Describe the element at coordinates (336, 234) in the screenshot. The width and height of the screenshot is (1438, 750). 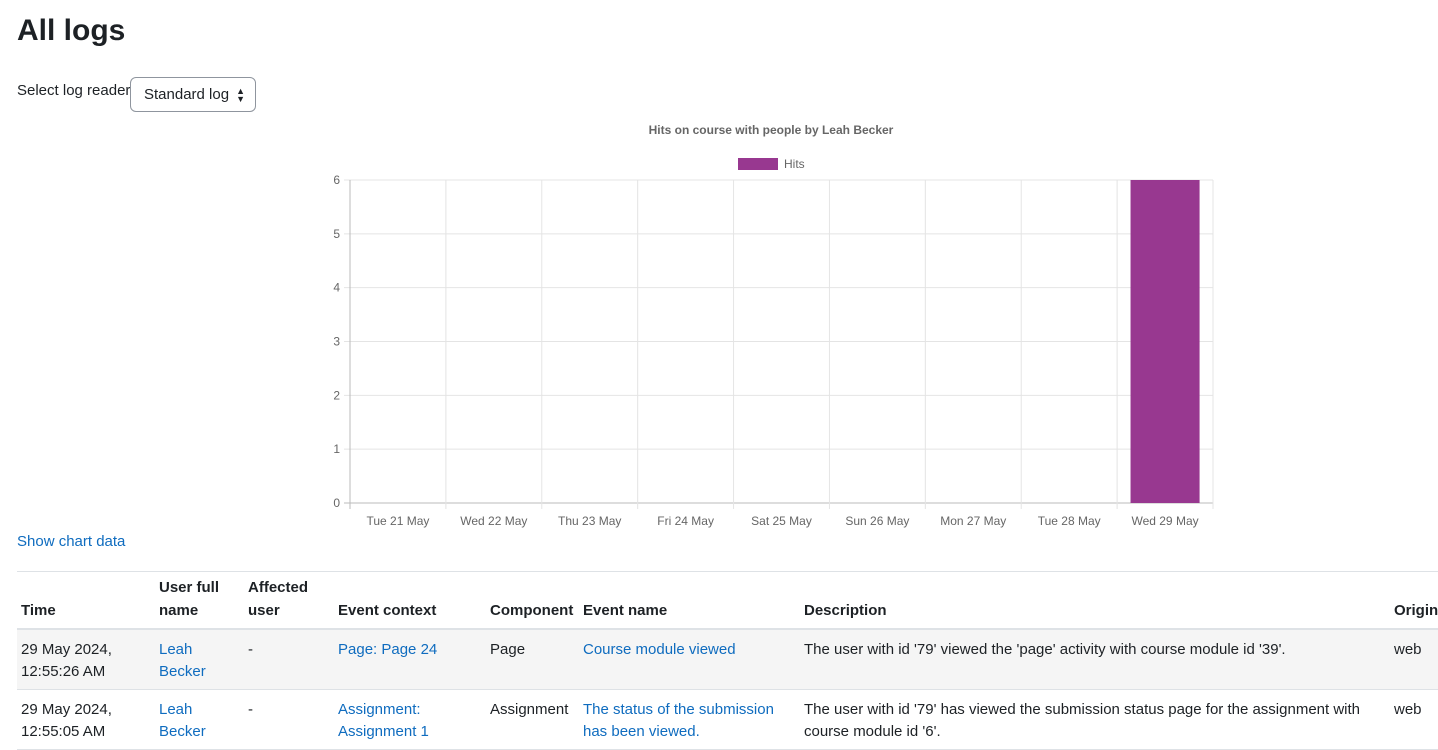
I see `y-tick-label: 5` at that location.